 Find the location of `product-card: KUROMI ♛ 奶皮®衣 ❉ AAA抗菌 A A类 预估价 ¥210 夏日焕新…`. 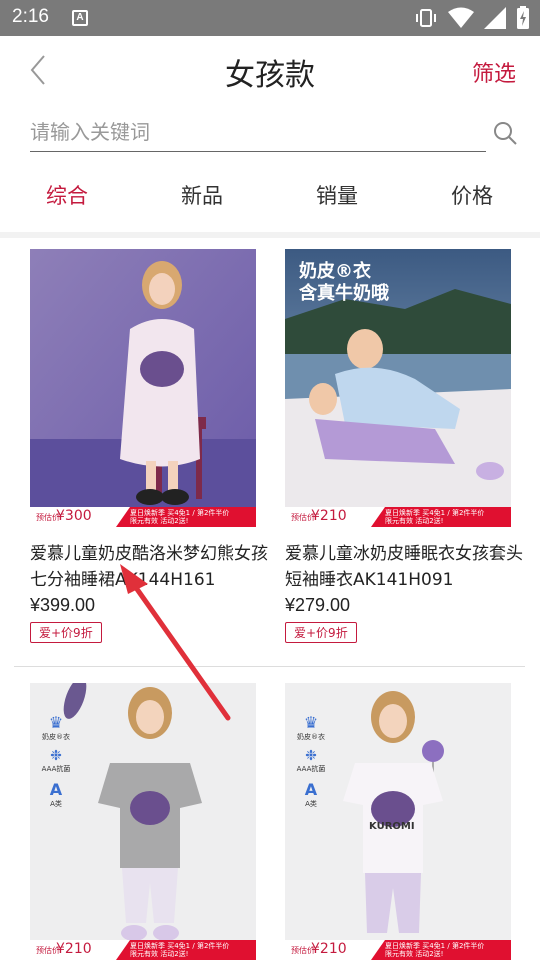

product-card: KUROMI ♛ 奶皮®衣 ❉ AAA抗菌 A A类 预估价 ¥210 夏日焕新… is located at coordinates (398, 821).